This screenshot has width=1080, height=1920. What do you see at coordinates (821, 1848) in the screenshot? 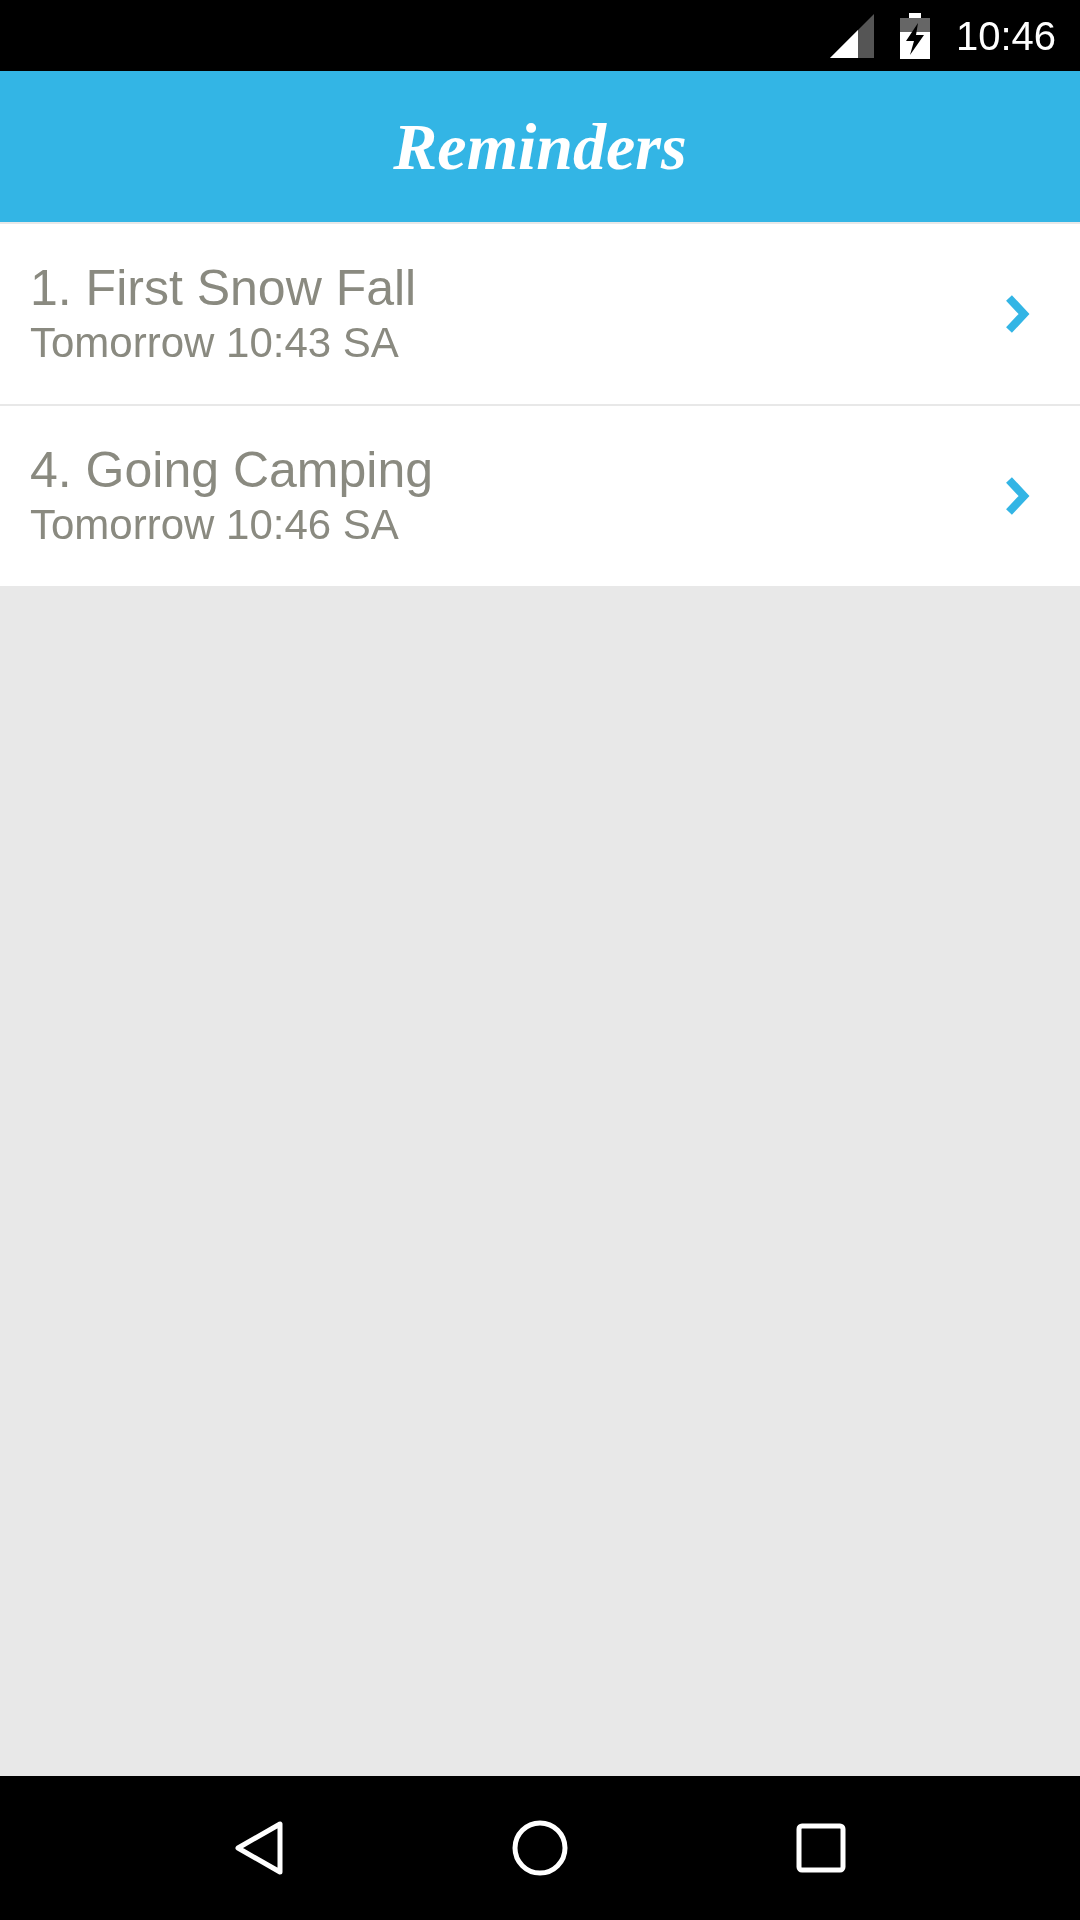
I see `recents-icon` at bounding box center [821, 1848].